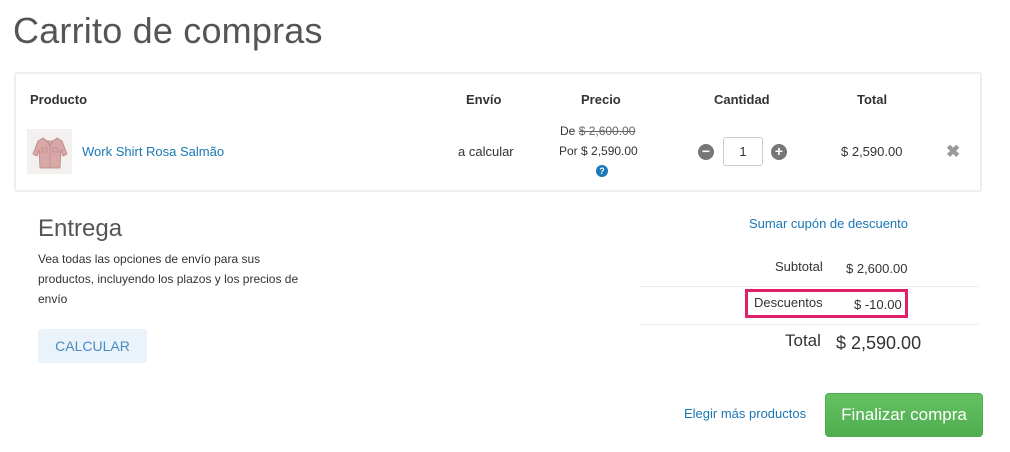  What do you see at coordinates (80, 228) in the screenshot?
I see `entrega-title: Entrega` at bounding box center [80, 228].